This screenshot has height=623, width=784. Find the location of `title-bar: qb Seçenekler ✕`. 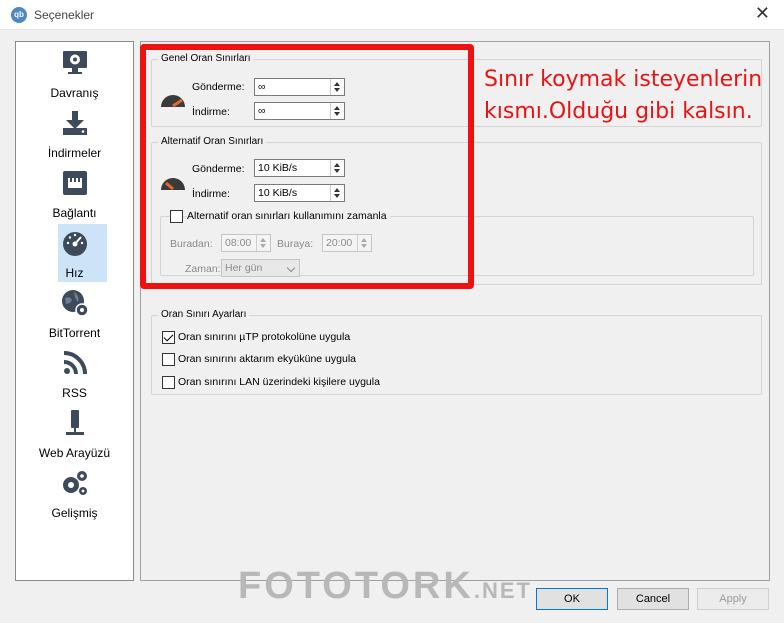

title-bar: qb Seçenekler ✕ is located at coordinates (392, 15).